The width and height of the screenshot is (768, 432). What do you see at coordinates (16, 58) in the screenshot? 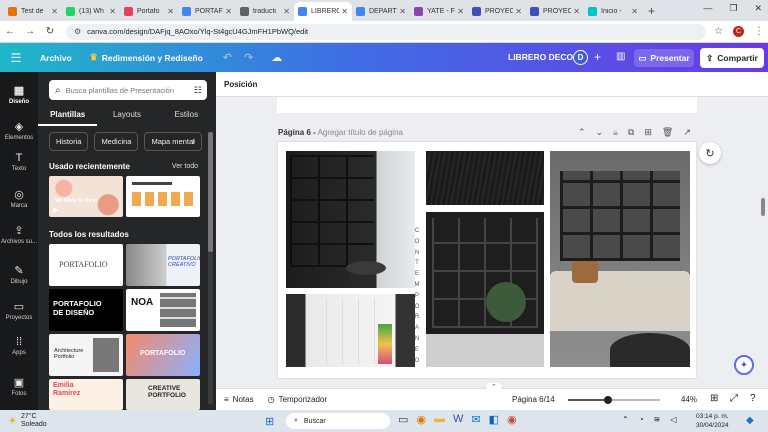
I see `hamburger-menu-icon: ☰` at bounding box center [16, 58].